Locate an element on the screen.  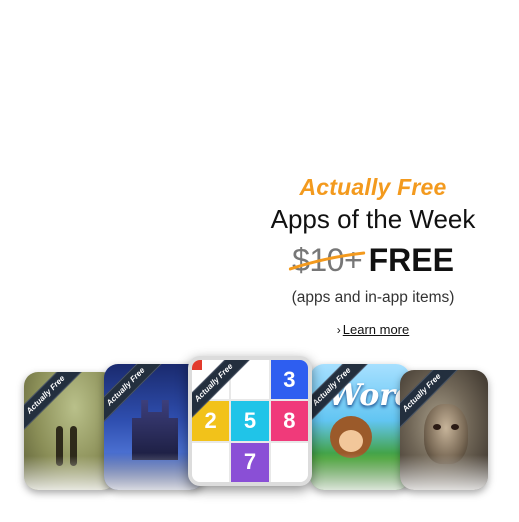
old-price: $10+ is located at coordinates (327, 260).